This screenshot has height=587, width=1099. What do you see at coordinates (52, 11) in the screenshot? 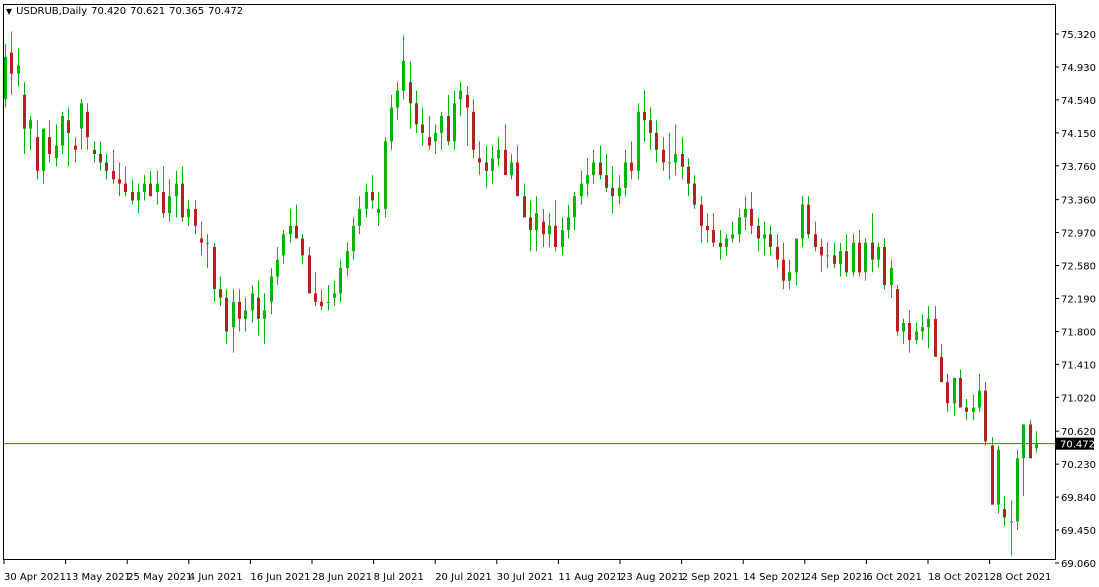
I see `symbol-label: USDRUB,Daily` at bounding box center [52, 11].